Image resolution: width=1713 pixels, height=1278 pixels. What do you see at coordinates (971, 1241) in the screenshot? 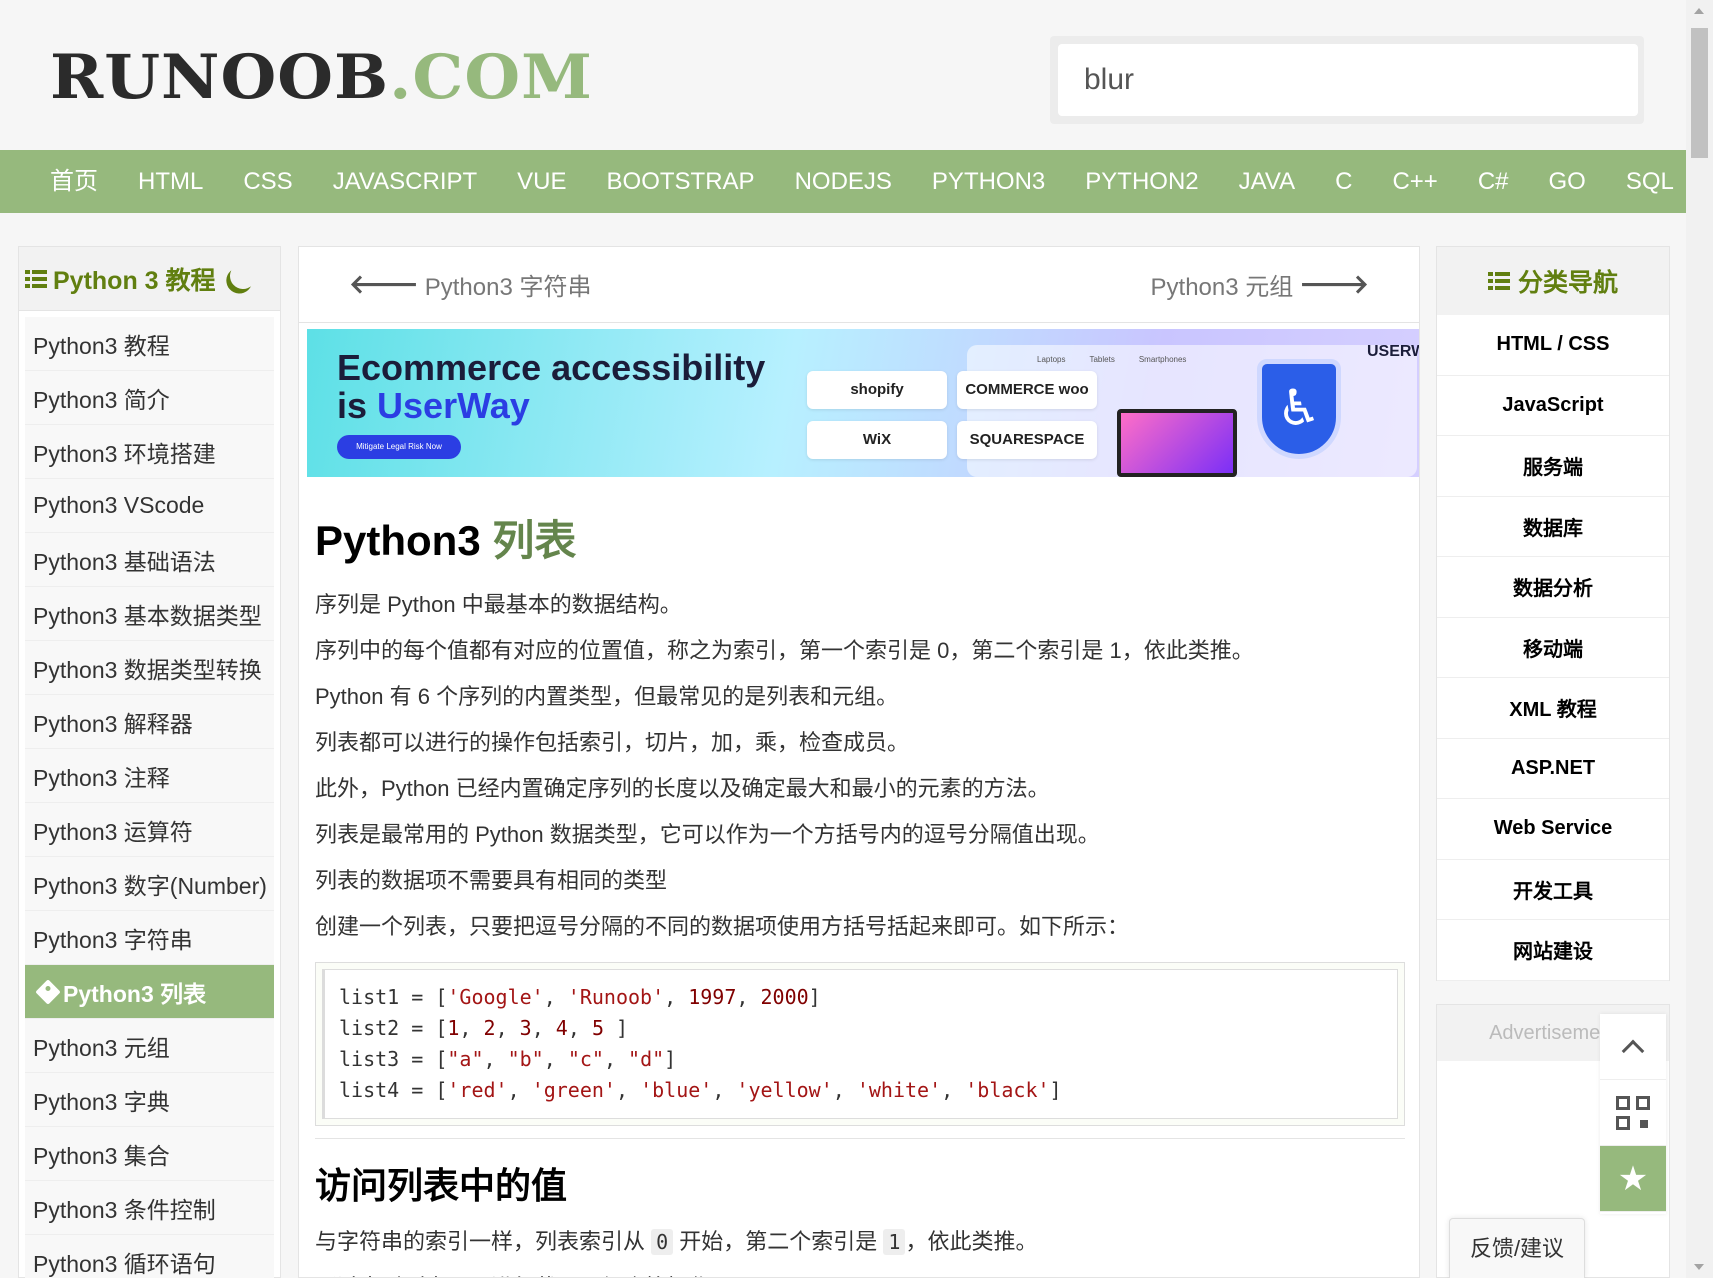
I see `section-p1-text-c: ，依此类推。` at bounding box center [971, 1241].